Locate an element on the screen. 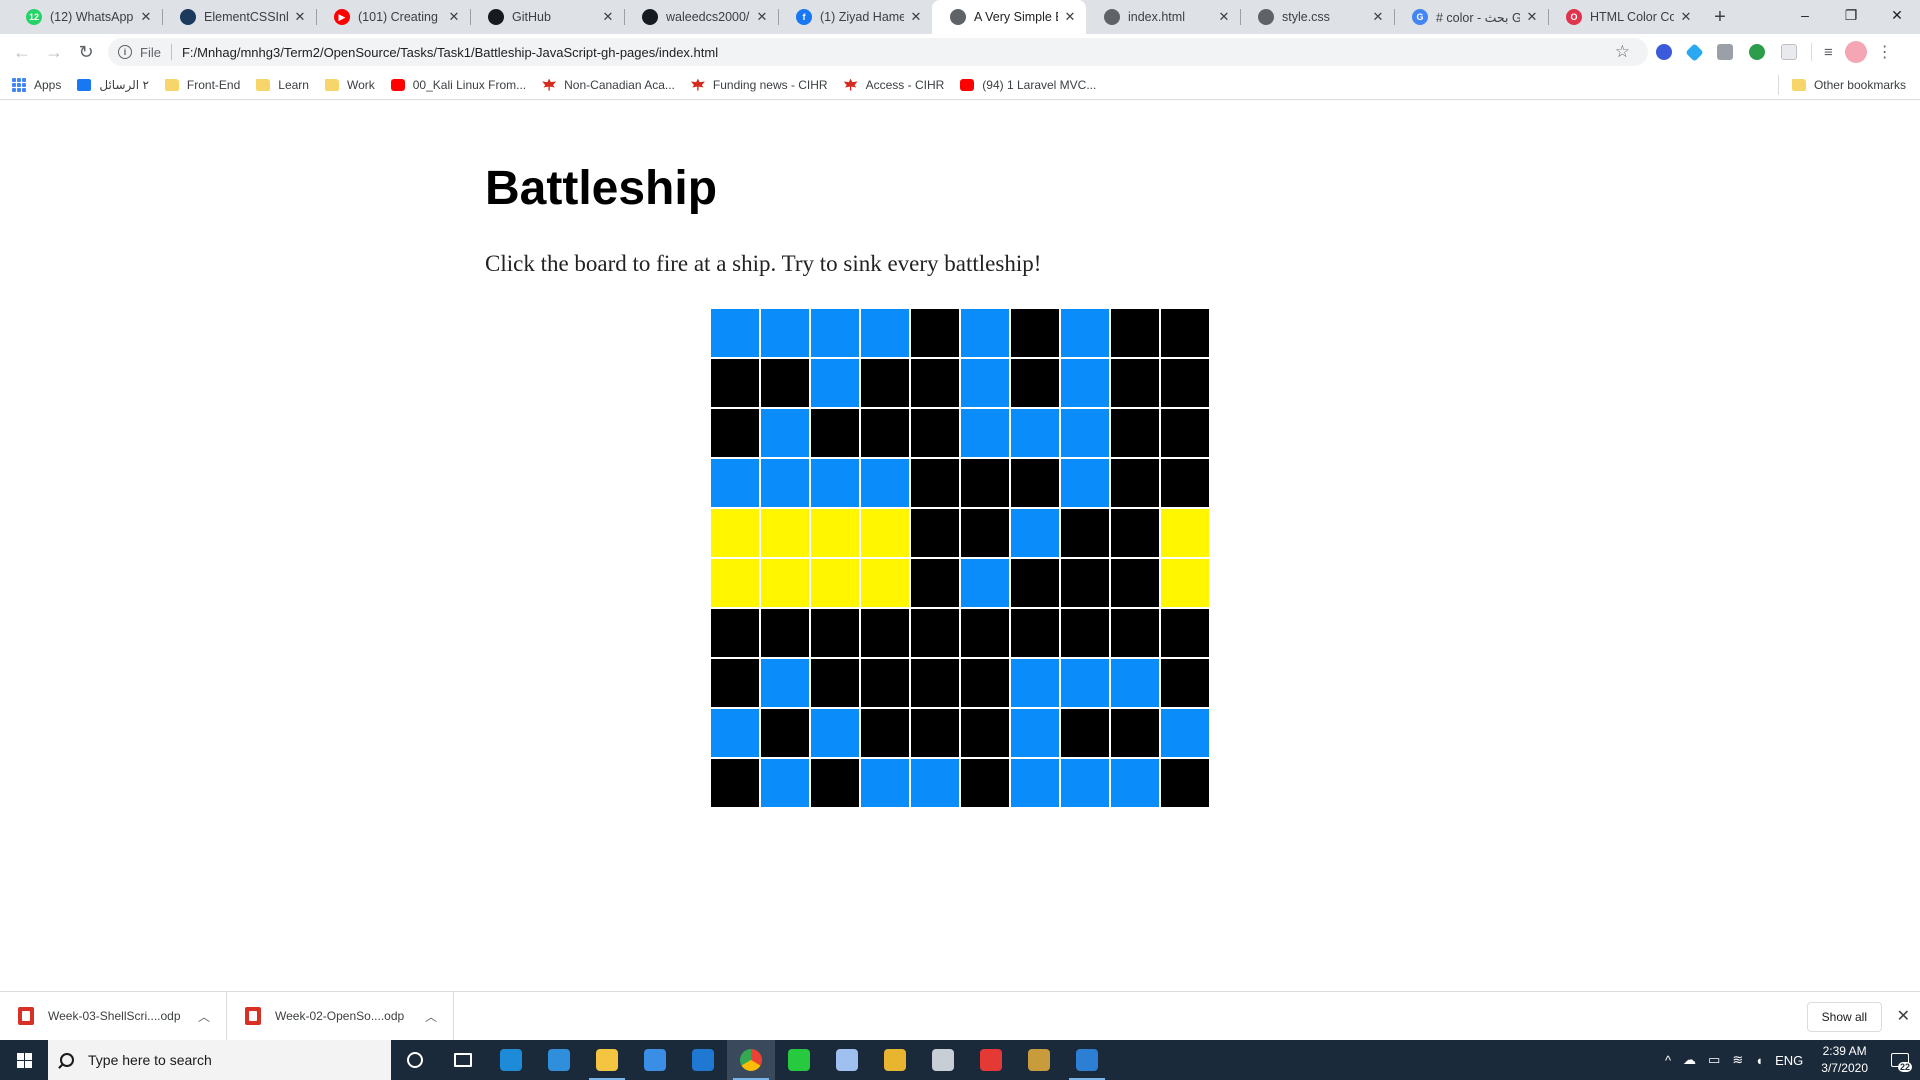  battery-icon: ▭ is located at coordinates (1714, 1060).